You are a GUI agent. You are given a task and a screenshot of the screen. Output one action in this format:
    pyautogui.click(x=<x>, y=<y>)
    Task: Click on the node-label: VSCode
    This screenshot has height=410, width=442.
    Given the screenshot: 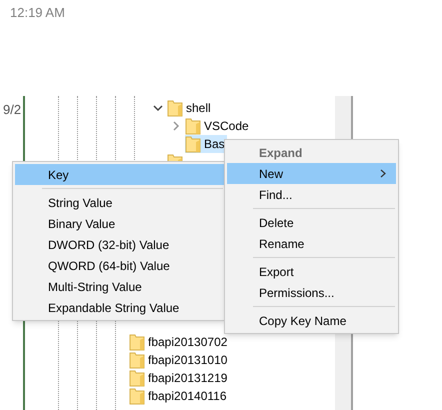 What is the action you would take?
    pyautogui.click(x=226, y=126)
    